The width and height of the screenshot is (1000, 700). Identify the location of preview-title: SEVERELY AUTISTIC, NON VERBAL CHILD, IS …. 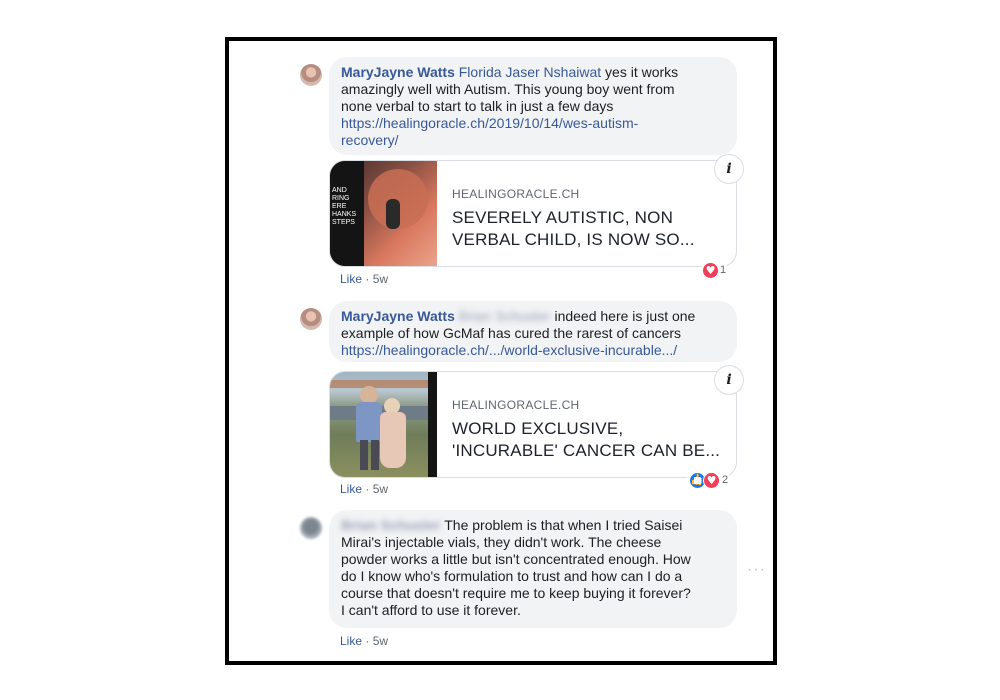
(573, 229).